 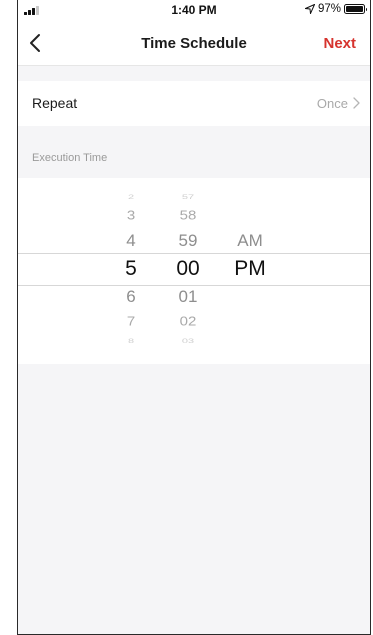 What do you see at coordinates (131, 340) in the screenshot?
I see `hour-option: 8` at bounding box center [131, 340].